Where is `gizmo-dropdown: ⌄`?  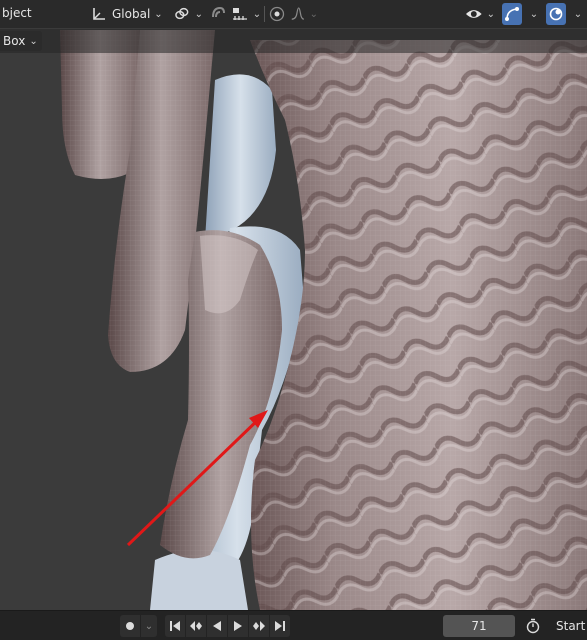 gizmo-dropdown: ⌄ is located at coordinates (532, 14).